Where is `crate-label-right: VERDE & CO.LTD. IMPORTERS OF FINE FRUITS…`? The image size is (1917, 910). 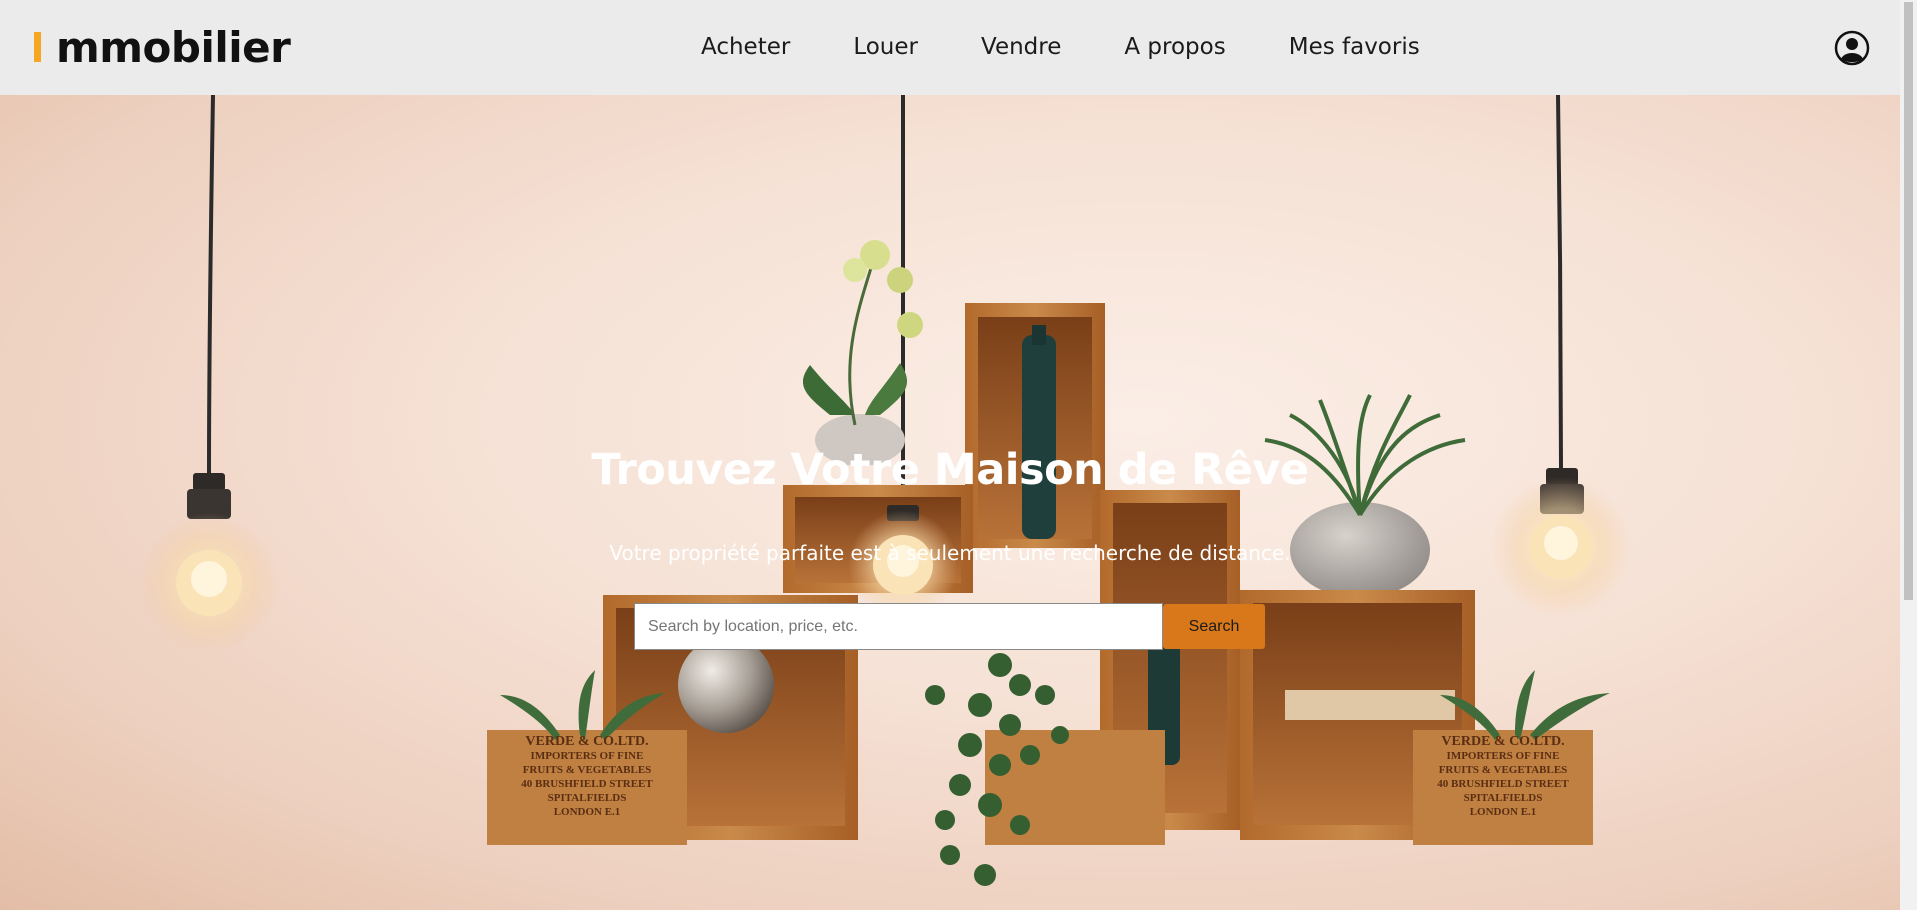 crate-label-right: VERDE & CO.LTD. IMPORTERS OF FINE FRUITS… is located at coordinates (1503, 777).